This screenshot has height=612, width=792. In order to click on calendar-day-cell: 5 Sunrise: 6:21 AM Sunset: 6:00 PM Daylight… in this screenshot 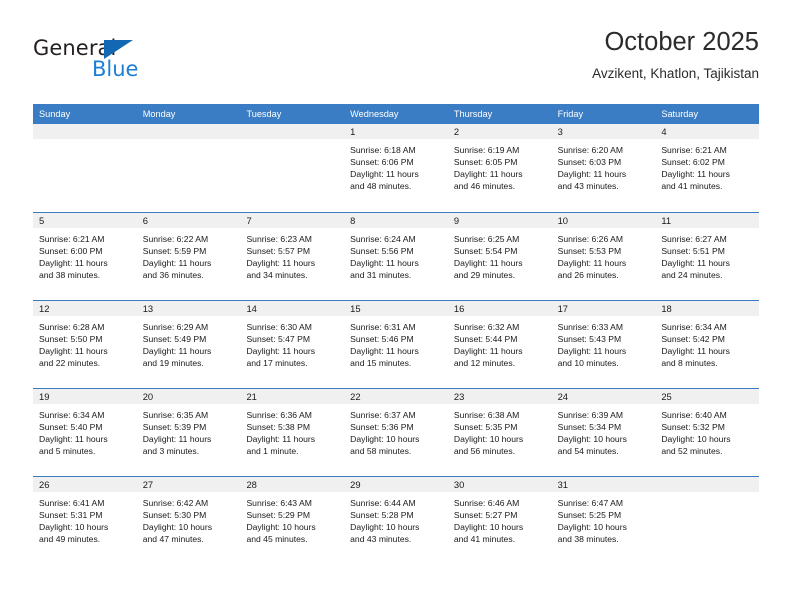, I will do `click(85, 256)`.